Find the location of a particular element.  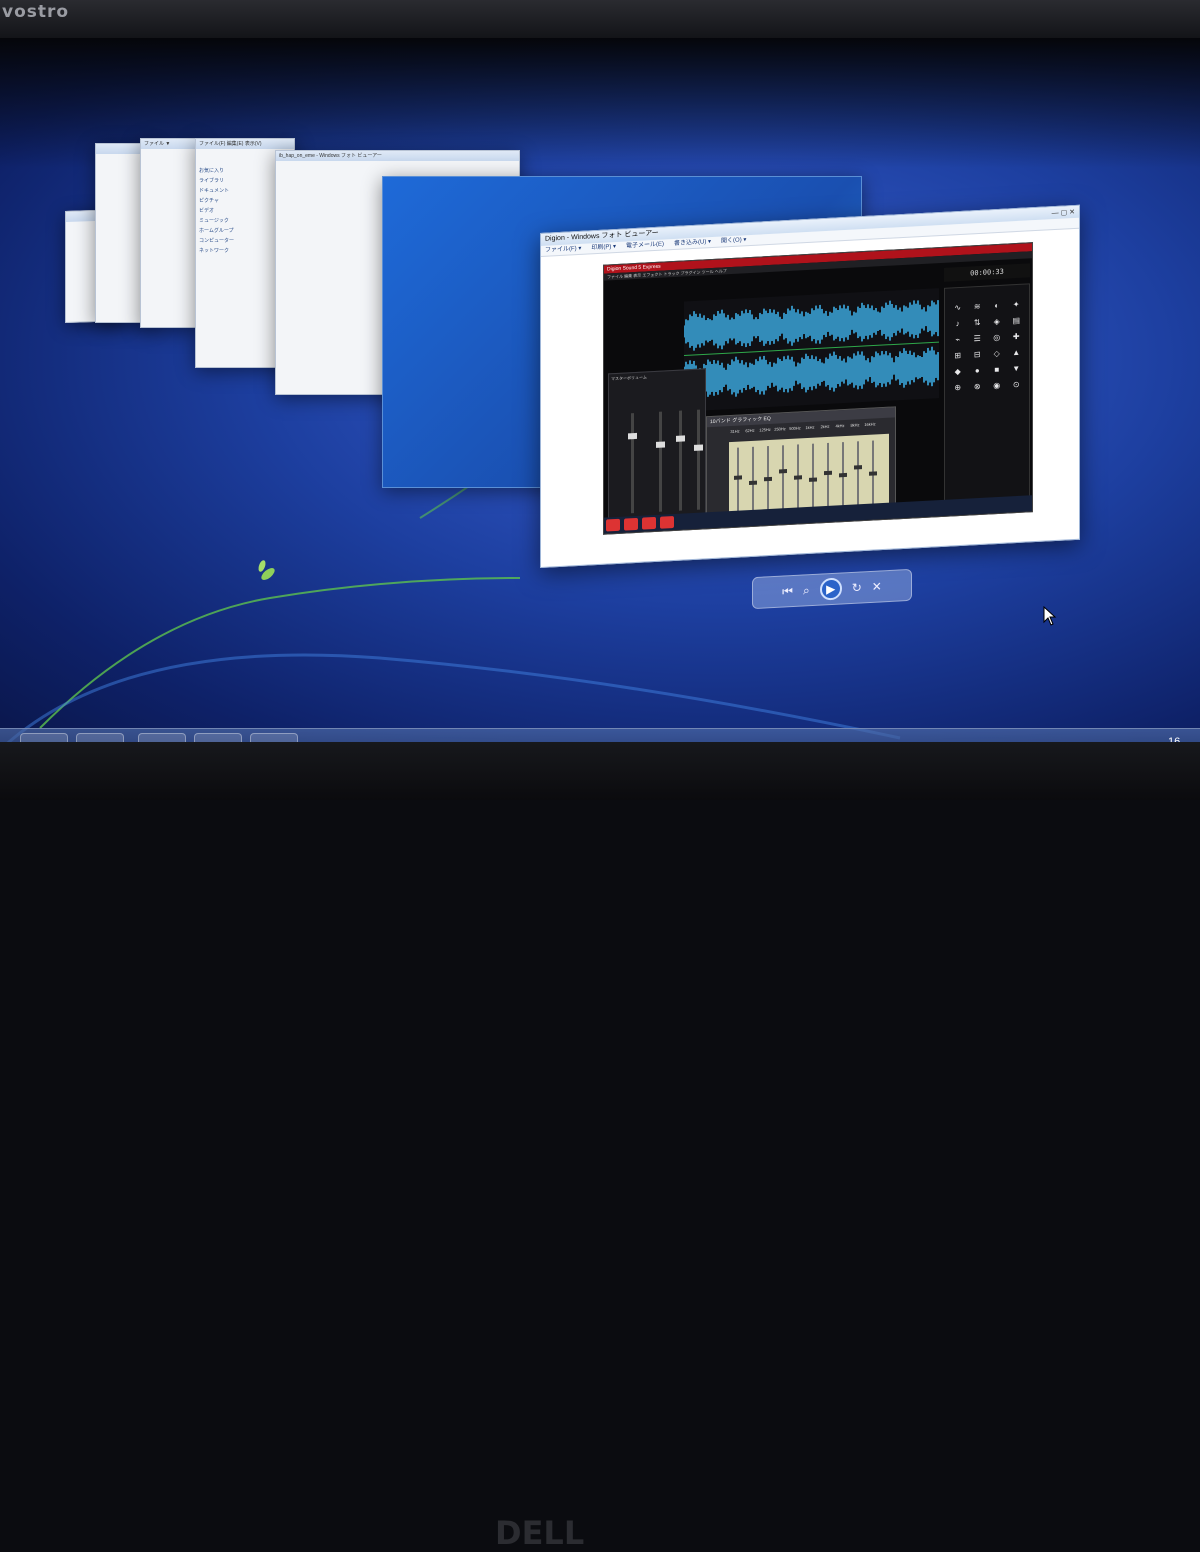

window-title: ファイル ▼ is located at coordinates (170, 144).